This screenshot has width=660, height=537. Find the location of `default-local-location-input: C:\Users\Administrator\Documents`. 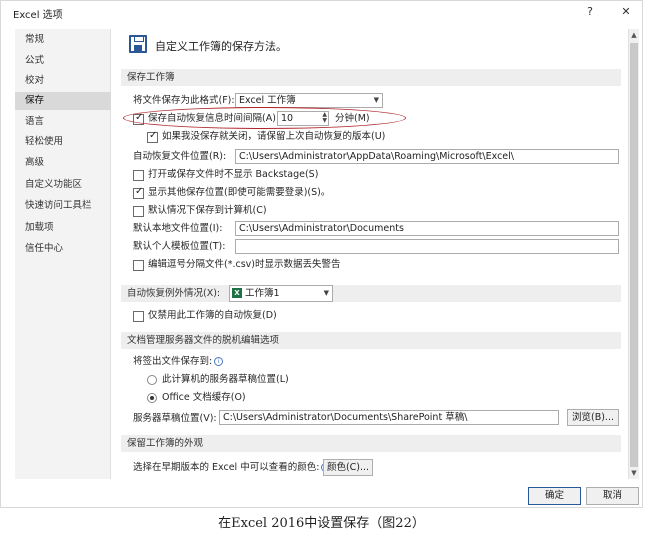

default-local-location-input: C:\Users\Administrator\Documents is located at coordinates (427, 228).